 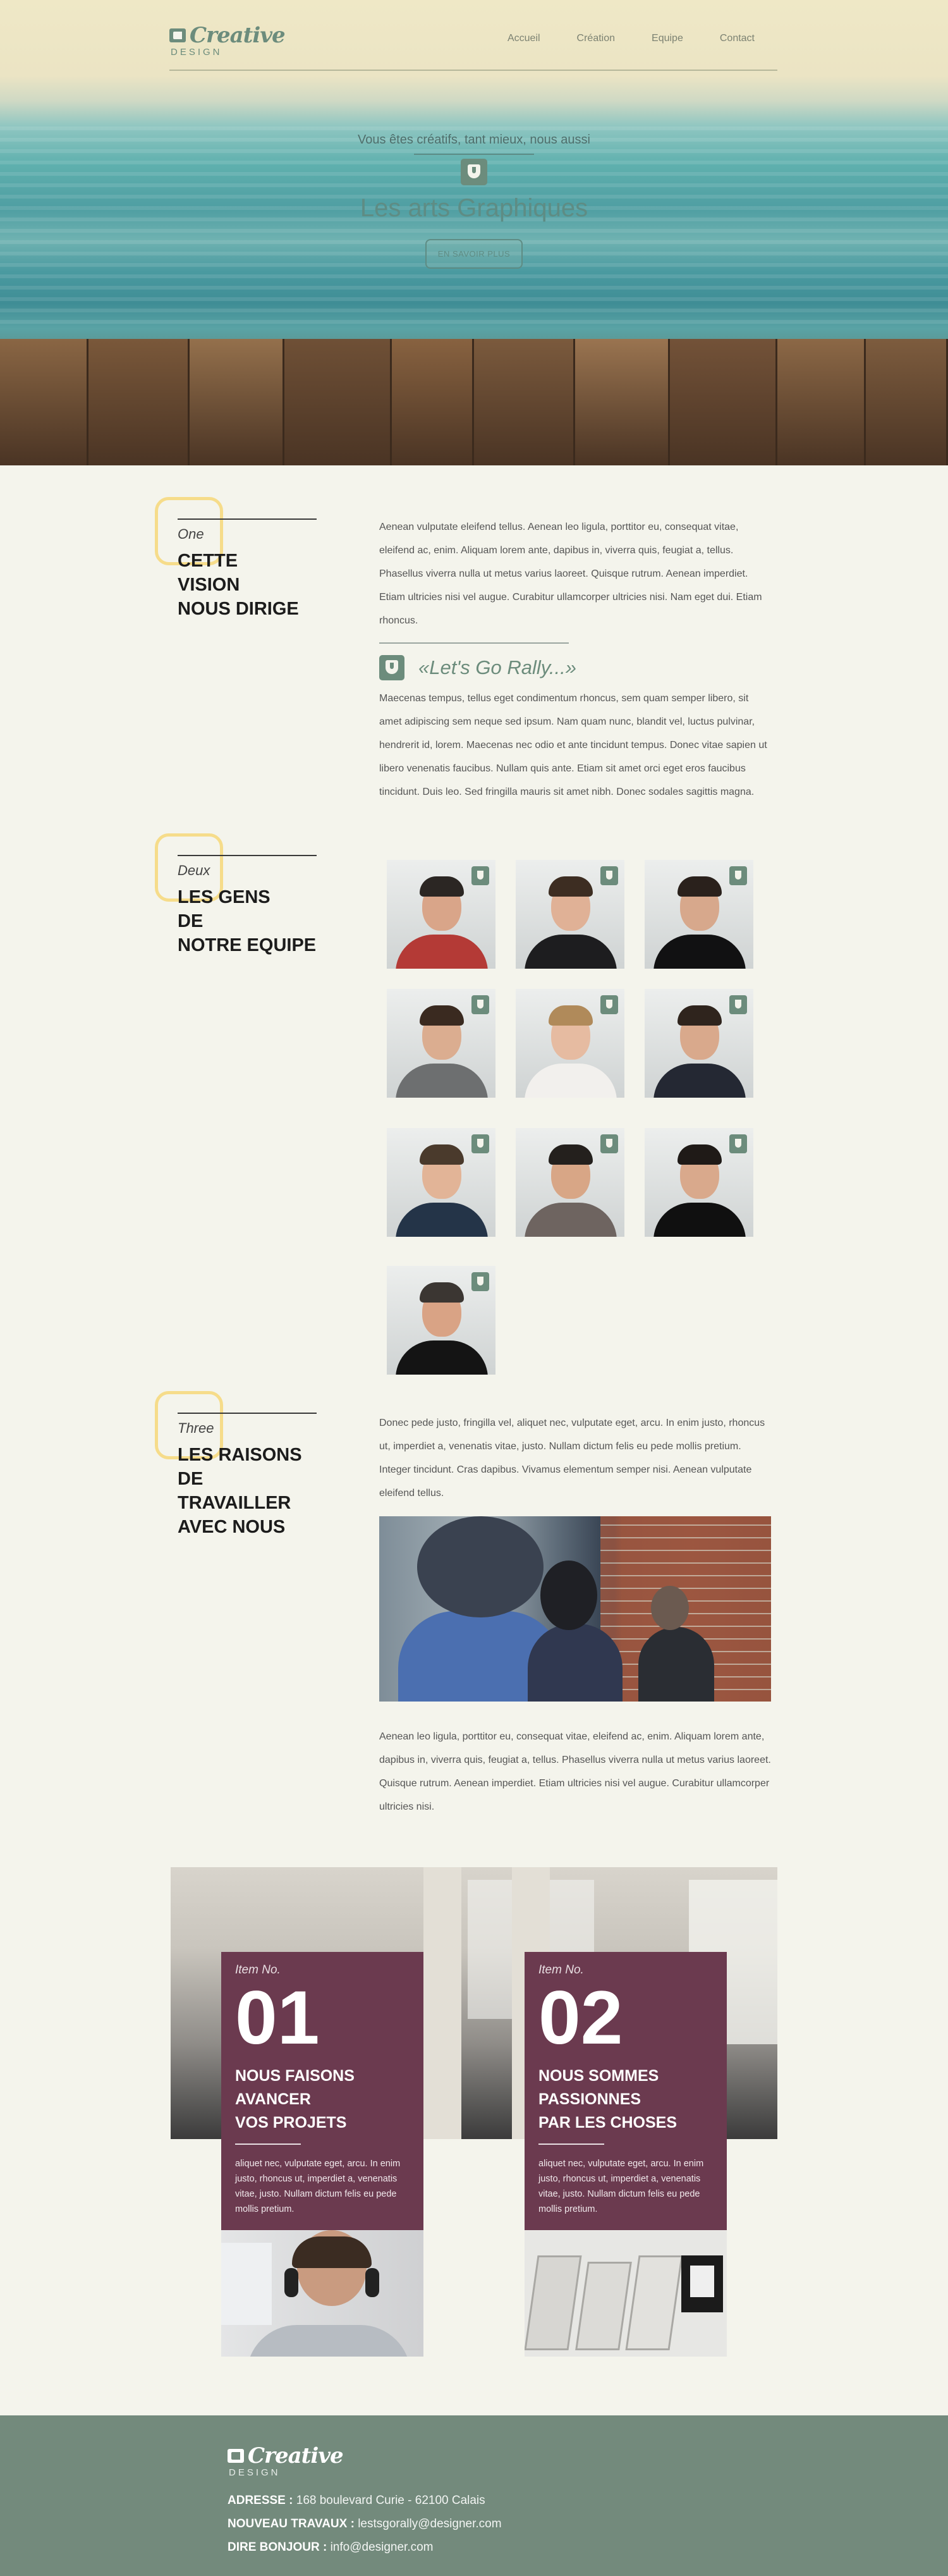 What do you see at coordinates (191, 534) in the screenshot?
I see `section-number: One` at bounding box center [191, 534].